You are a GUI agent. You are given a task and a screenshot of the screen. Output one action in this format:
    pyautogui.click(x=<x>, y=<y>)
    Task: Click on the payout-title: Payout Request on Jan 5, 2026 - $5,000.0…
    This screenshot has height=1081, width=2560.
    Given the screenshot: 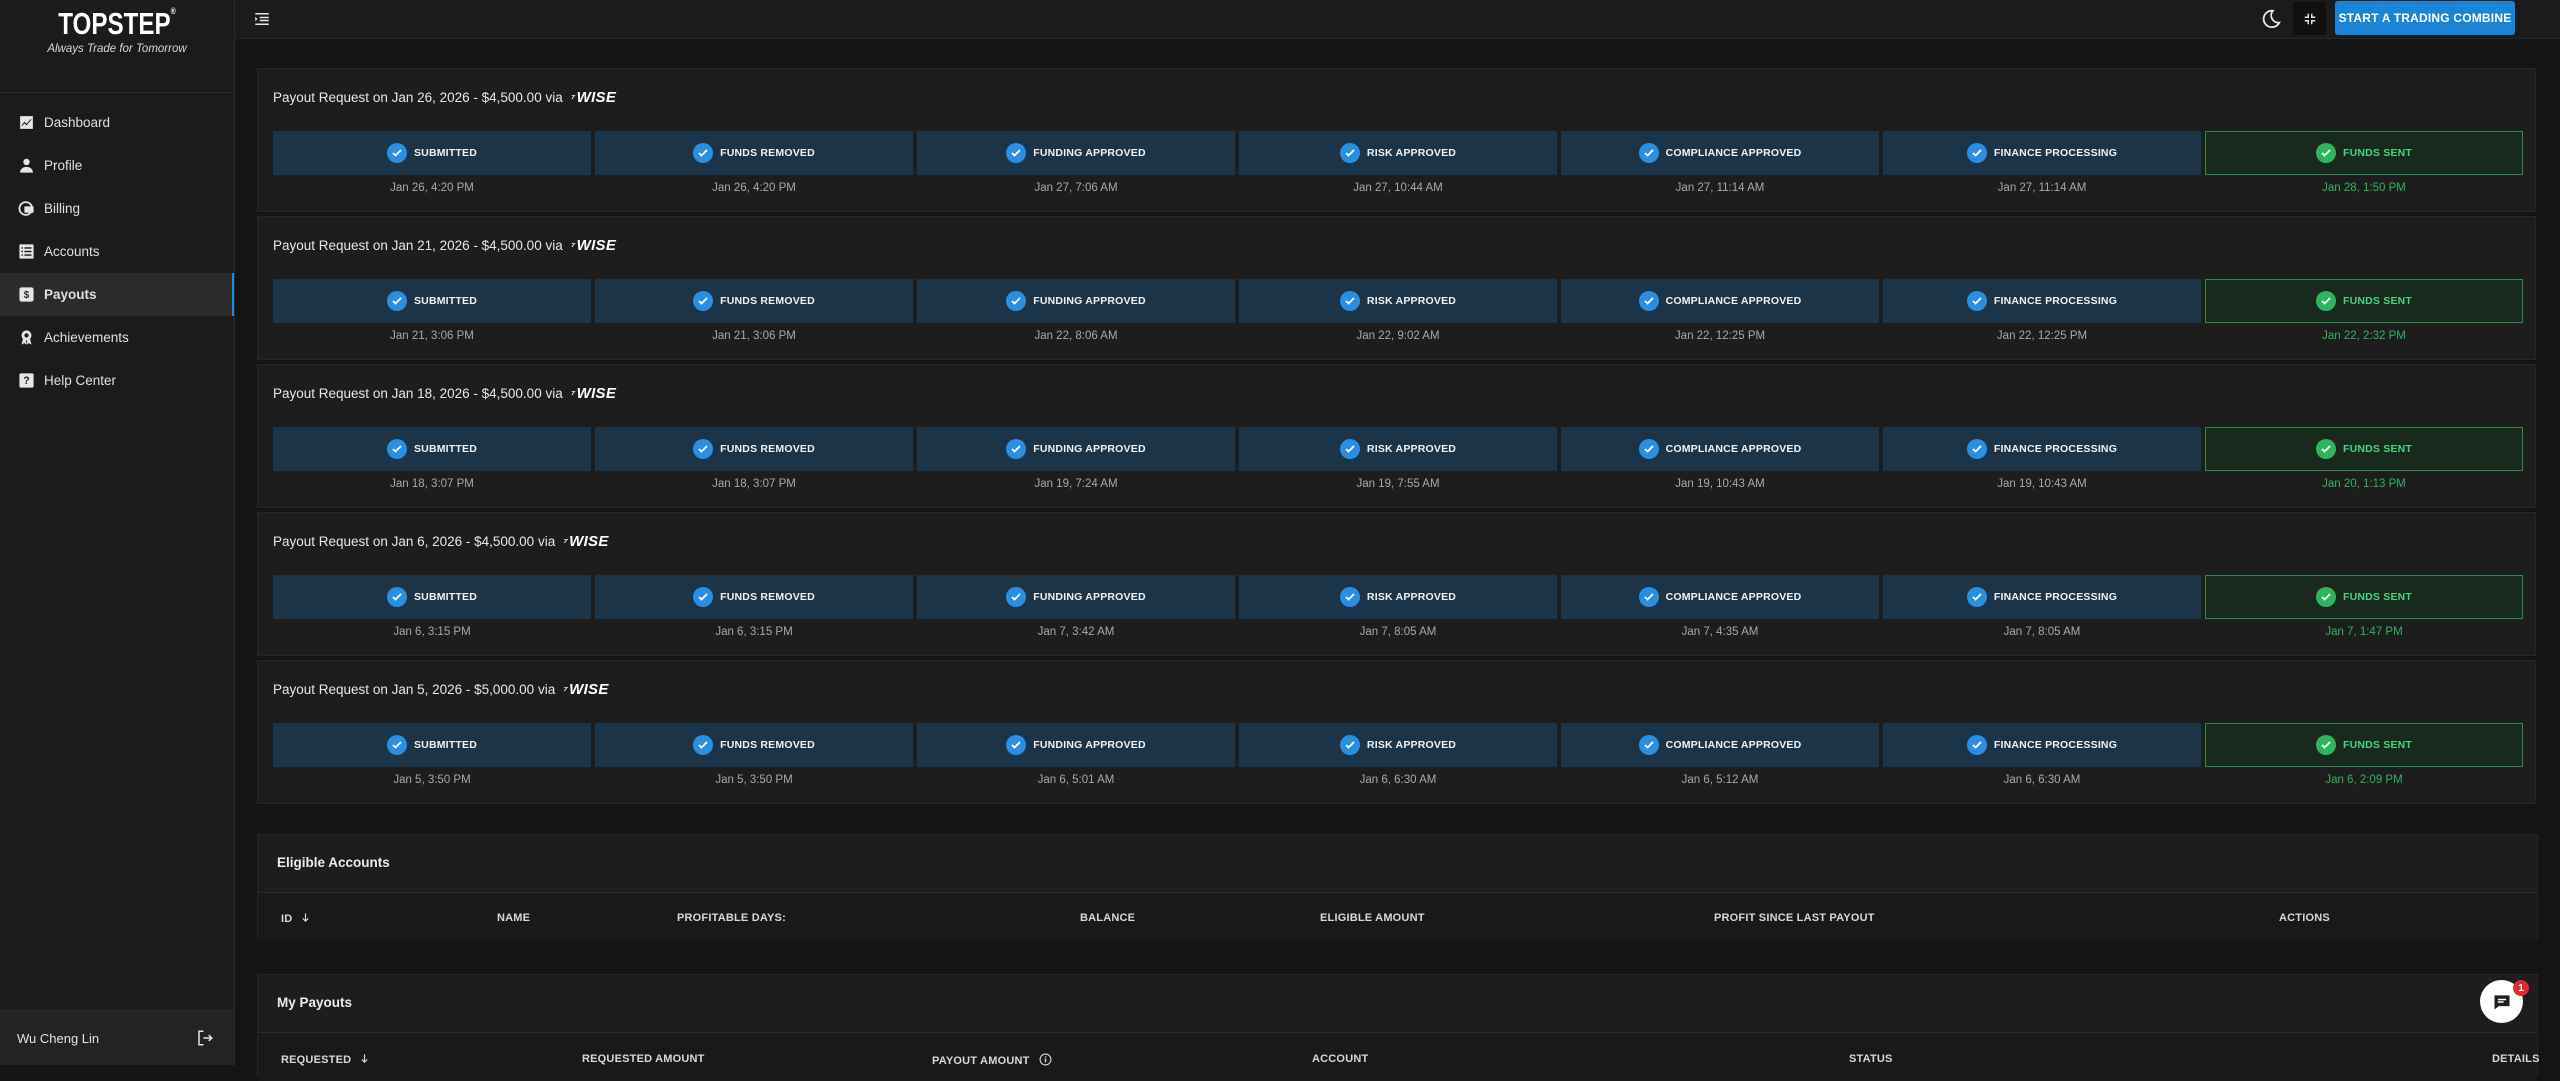 What is the action you would take?
    pyautogui.click(x=414, y=689)
    